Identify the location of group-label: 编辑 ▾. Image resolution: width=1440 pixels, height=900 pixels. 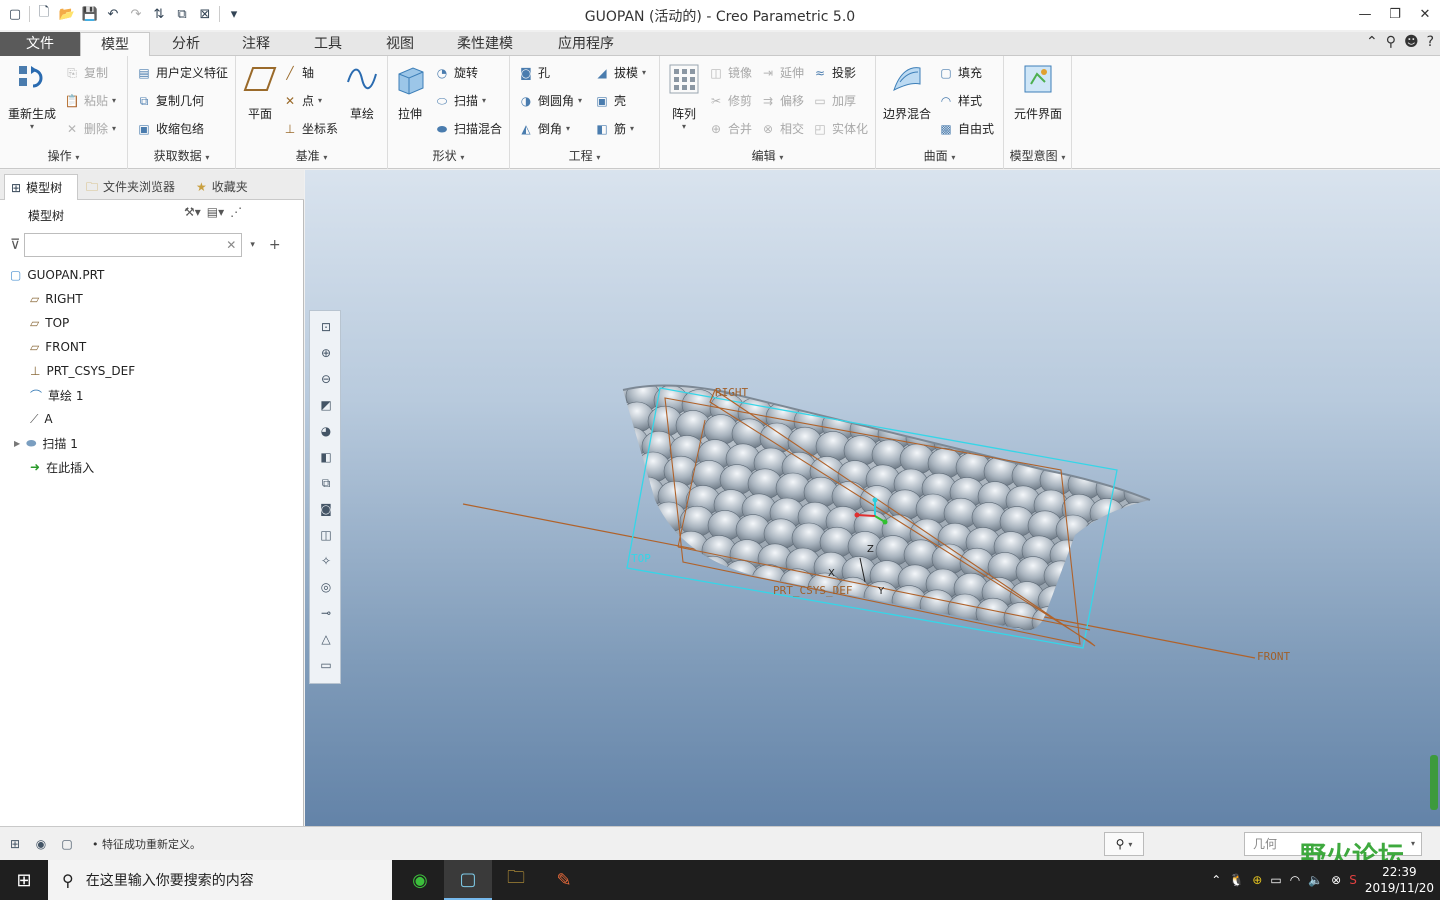
(767, 155).